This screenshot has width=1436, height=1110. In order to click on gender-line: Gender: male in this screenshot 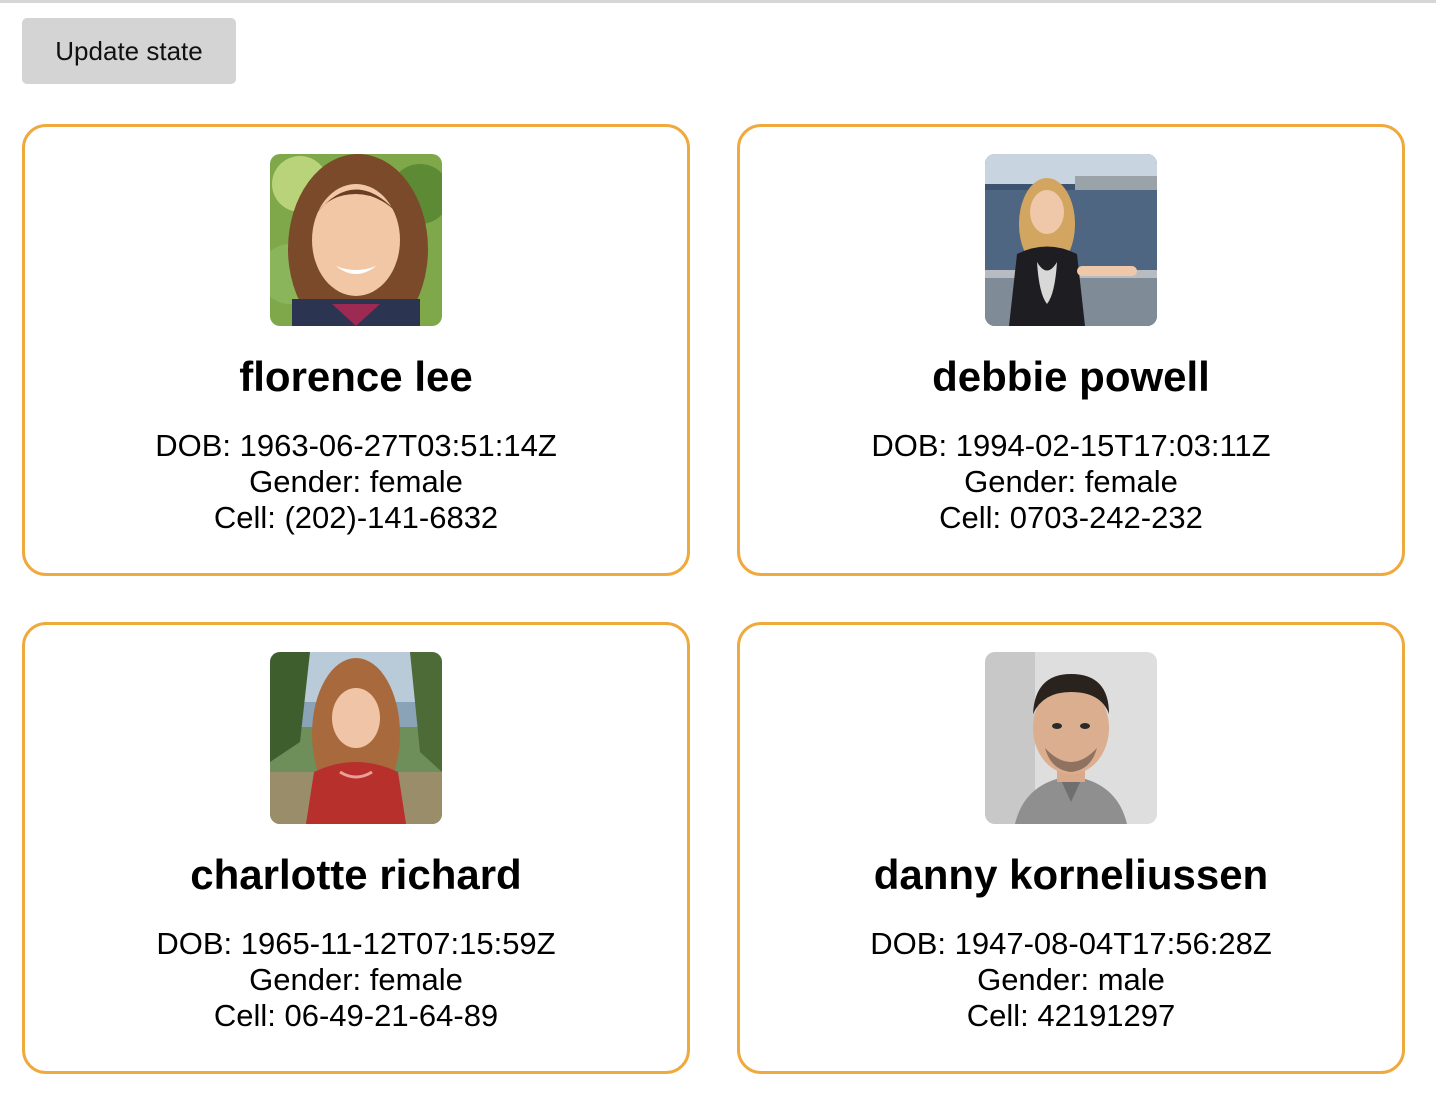, I will do `click(1071, 980)`.